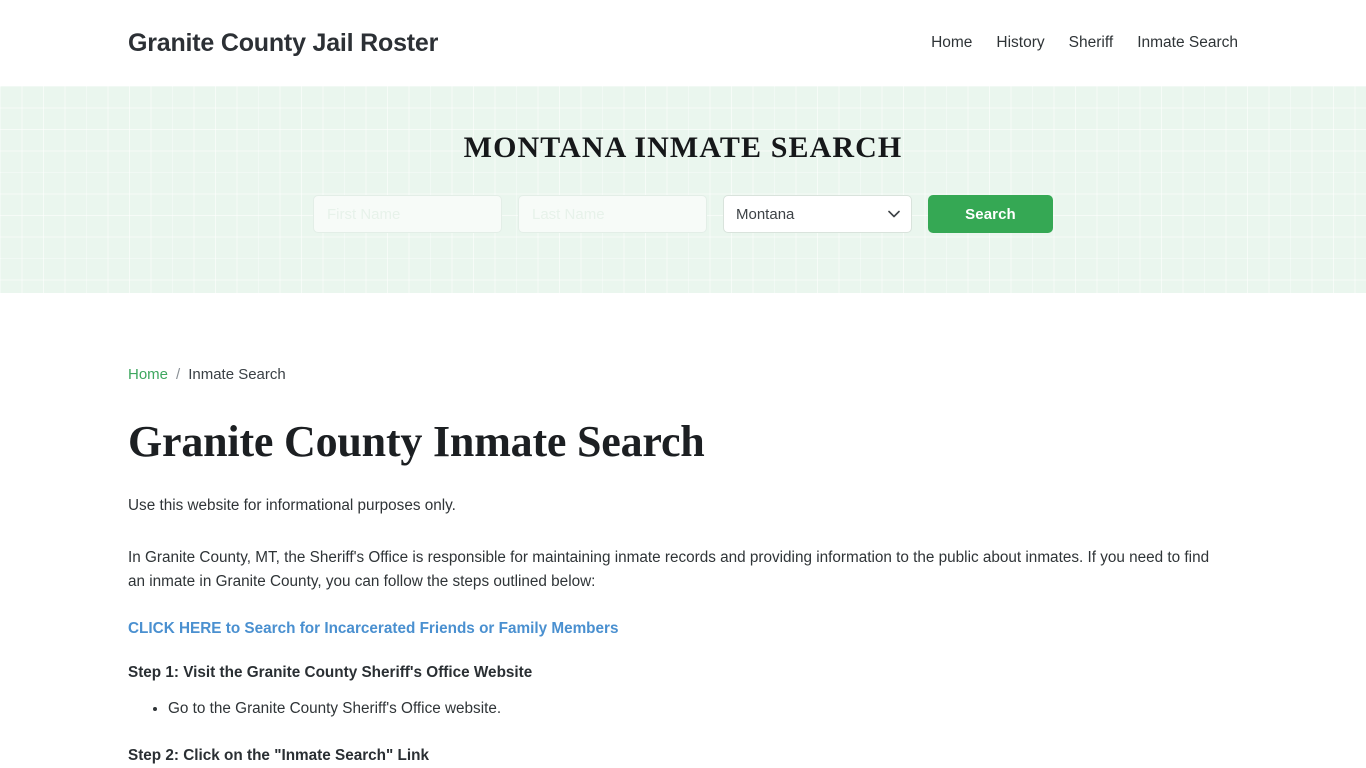  What do you see at coordinates (683, 147) in the screenshot?
I see `hero-title: MONTANA INMATE SEARCH` at bounding box center [683, 147].